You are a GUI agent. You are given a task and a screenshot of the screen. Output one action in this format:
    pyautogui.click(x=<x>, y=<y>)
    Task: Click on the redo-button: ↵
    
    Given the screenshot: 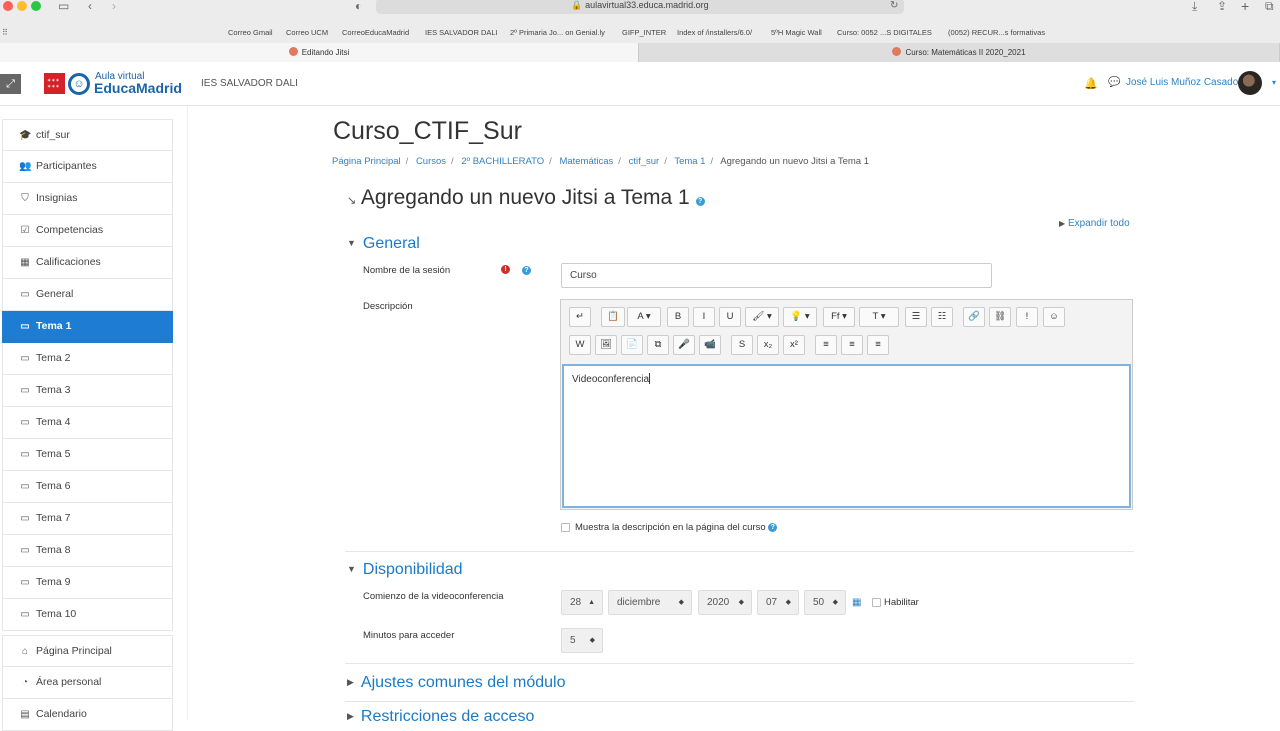 What is the action you would take?
    pyautogui.click(x=580, y=317)
    